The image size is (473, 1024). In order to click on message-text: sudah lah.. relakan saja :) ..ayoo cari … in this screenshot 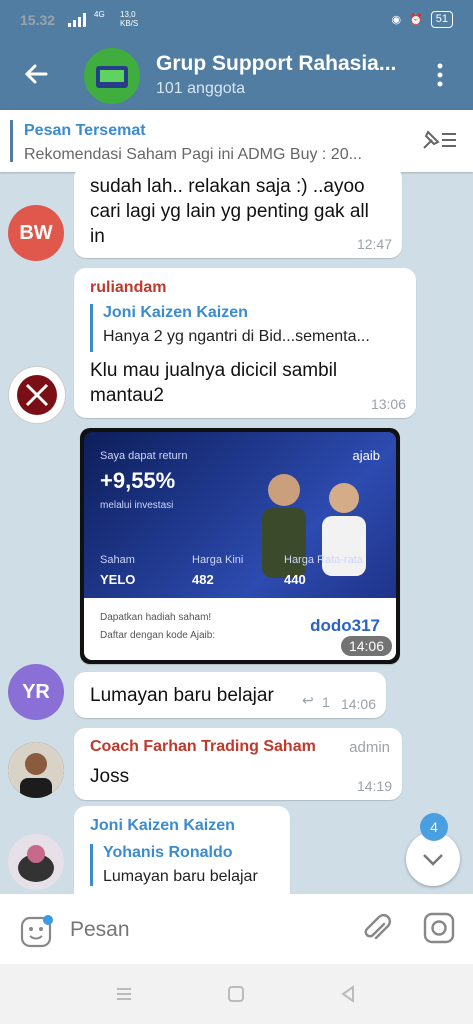, I will do `click(229, 211)`.